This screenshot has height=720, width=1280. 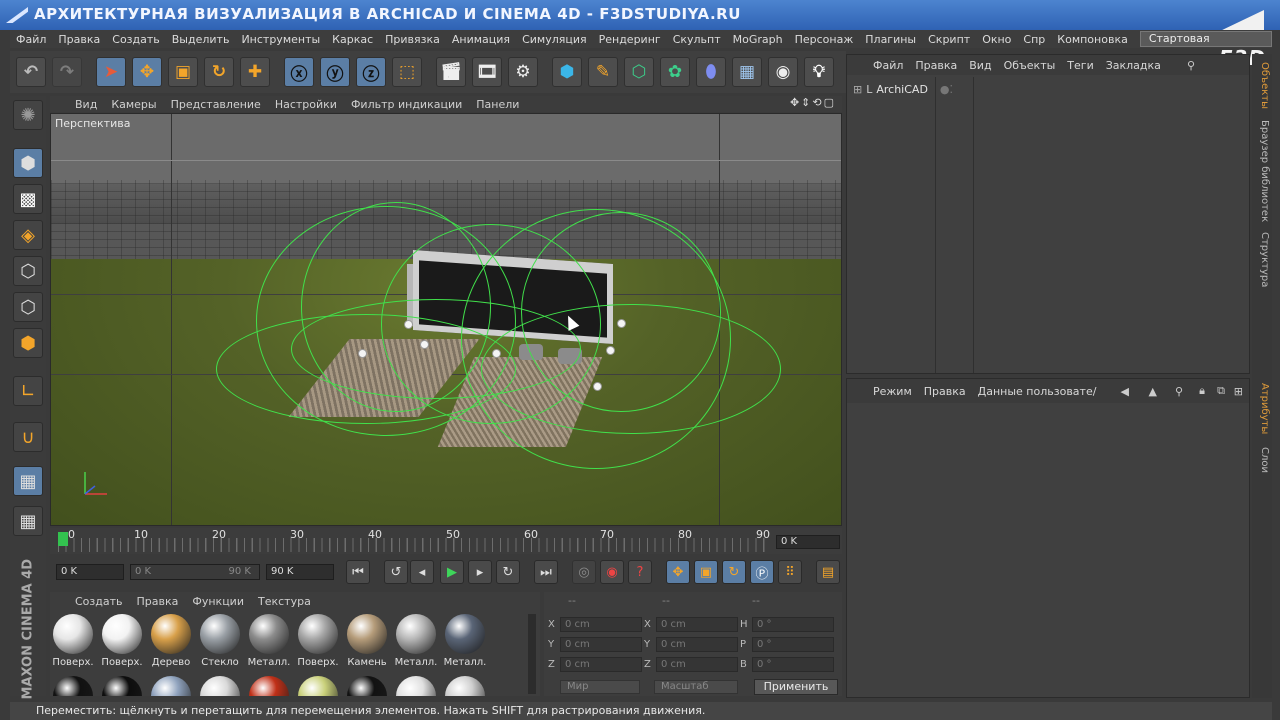 I want to click on rotate-tool-button: ↻, so click(x=219, y=72).